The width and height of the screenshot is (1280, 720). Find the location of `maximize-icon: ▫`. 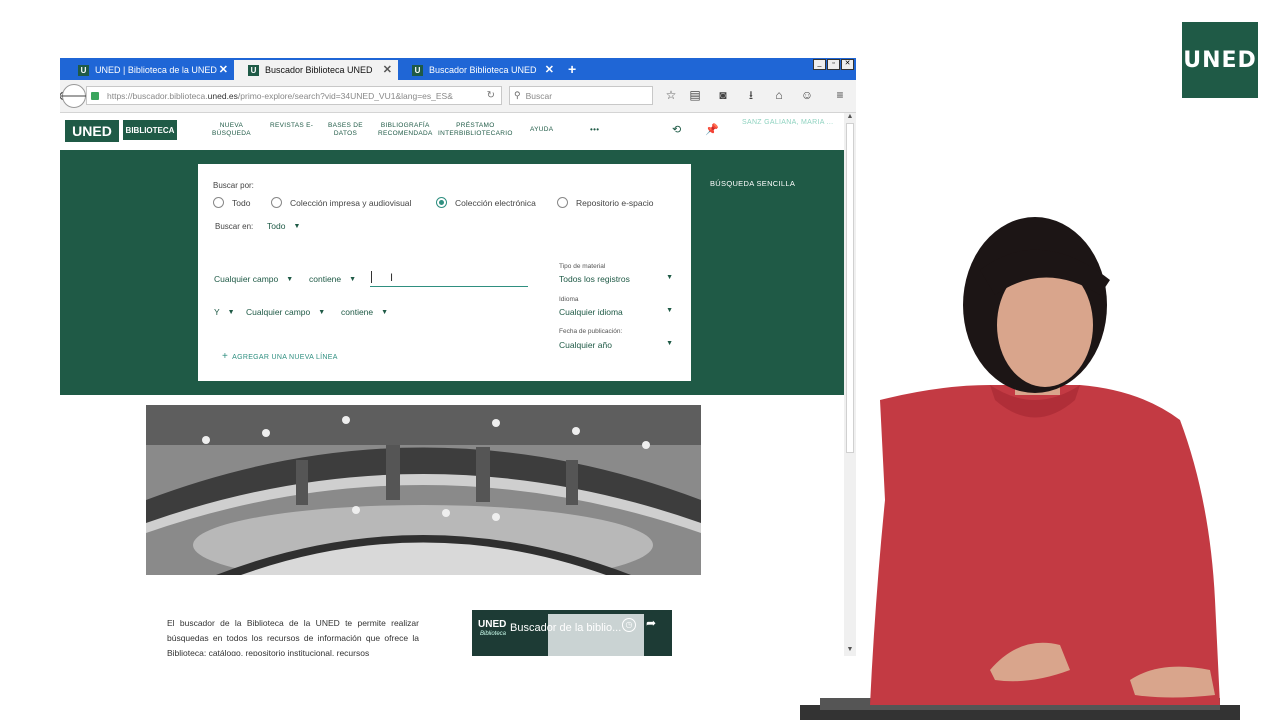

maximize-icon: ▫ is located at coordinates (833, 64).